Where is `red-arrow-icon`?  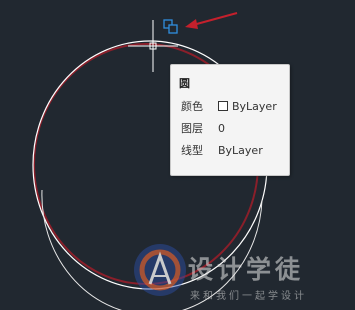
red-arrow-icon is located at coordinates (211, 20).